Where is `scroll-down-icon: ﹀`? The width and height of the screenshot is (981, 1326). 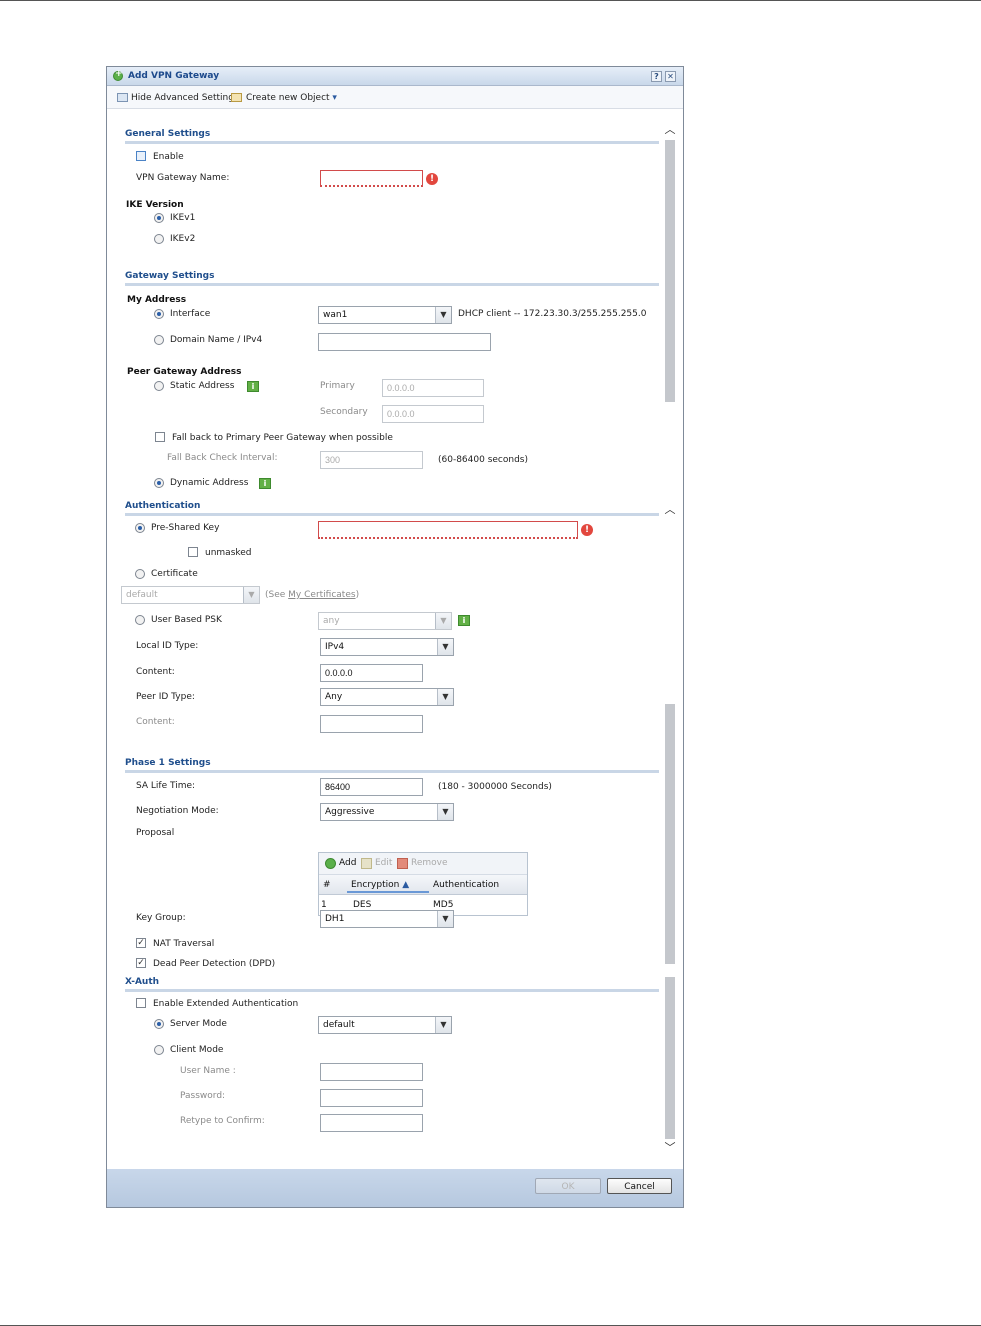
scroll-down-icon: ﹀ is located at coordinates (670, 1148).